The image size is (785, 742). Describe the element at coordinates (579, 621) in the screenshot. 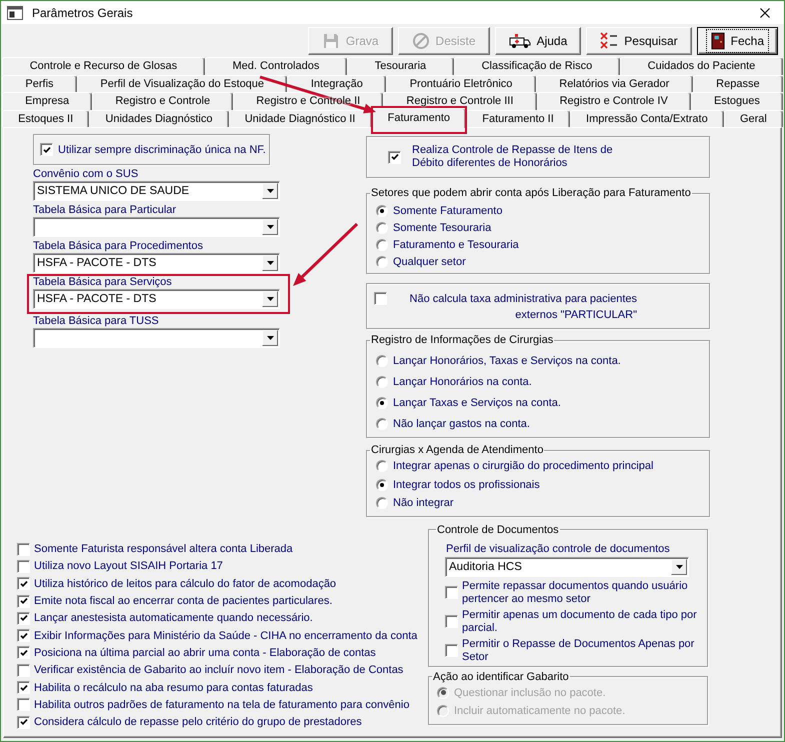

I see `checkbox-label: Permitir apenas um documento de cada tipo por parcial.` at that location.